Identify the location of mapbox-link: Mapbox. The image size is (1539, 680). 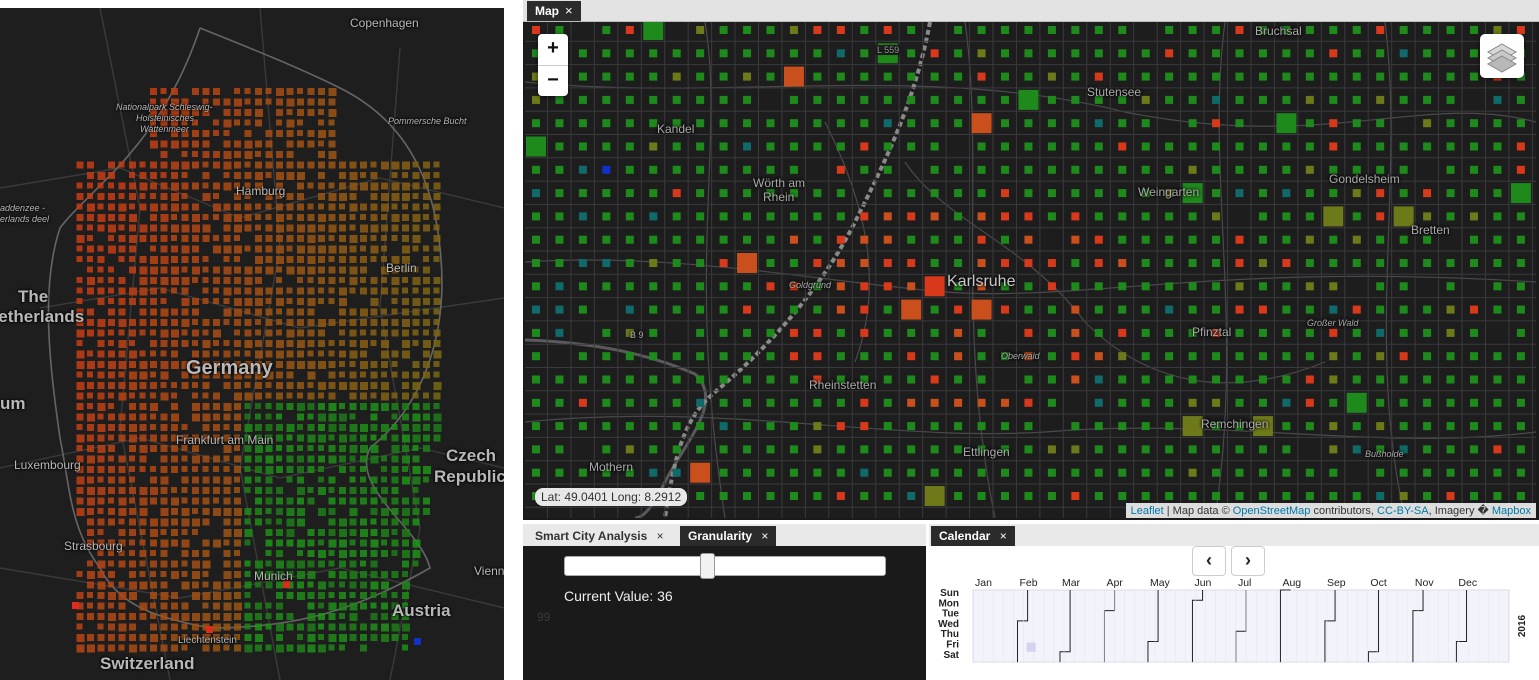
(1511, 511).